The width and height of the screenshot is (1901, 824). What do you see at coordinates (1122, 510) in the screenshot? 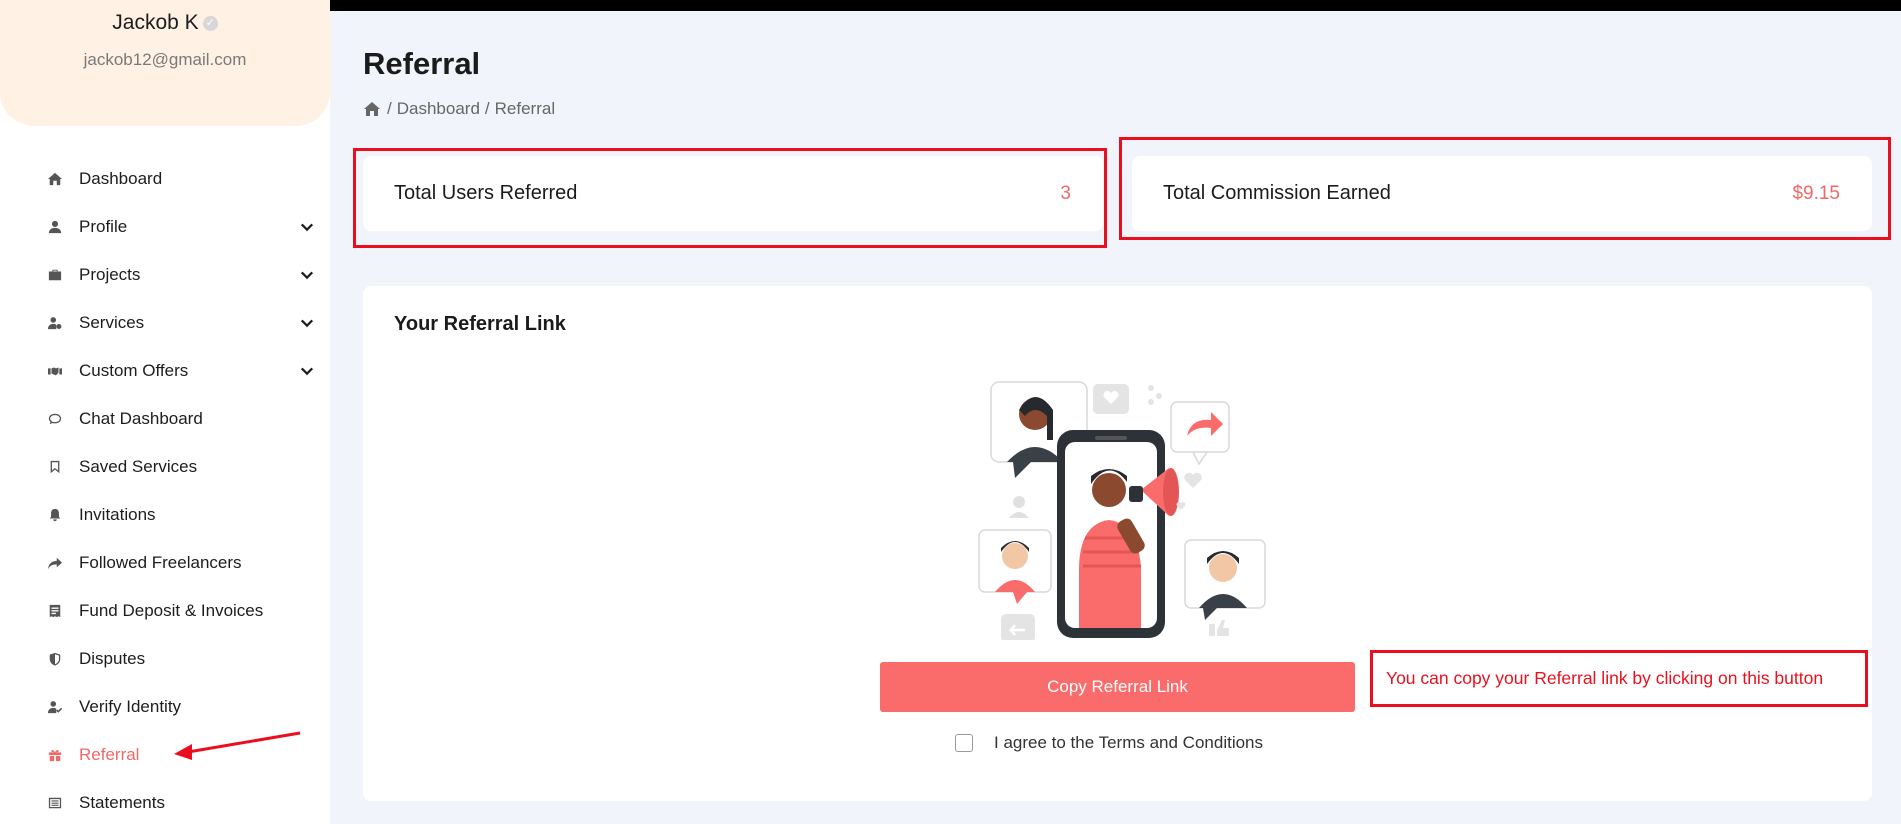
I see `referral-illustration` at bounding box center [1122, 510].